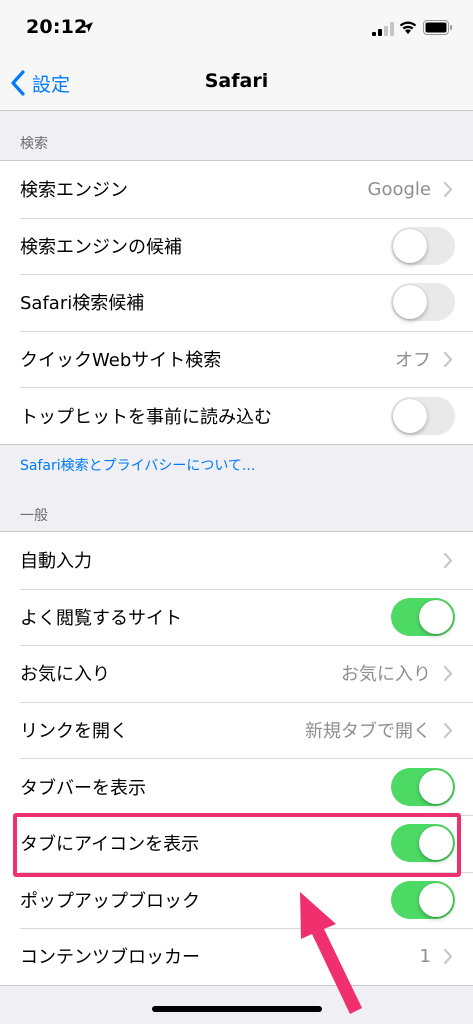 The width and height of the screenshot is (473, 1024). What do you see at coordinates (236, 28) in the screenshot?
I see `status-bar: 20:12` at bounding box center [236, 28].